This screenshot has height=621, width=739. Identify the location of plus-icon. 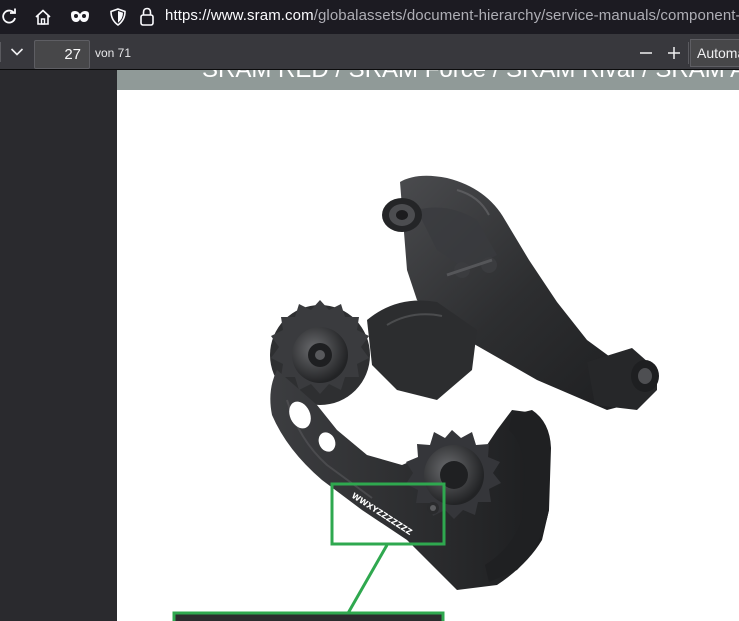
(674, 53).